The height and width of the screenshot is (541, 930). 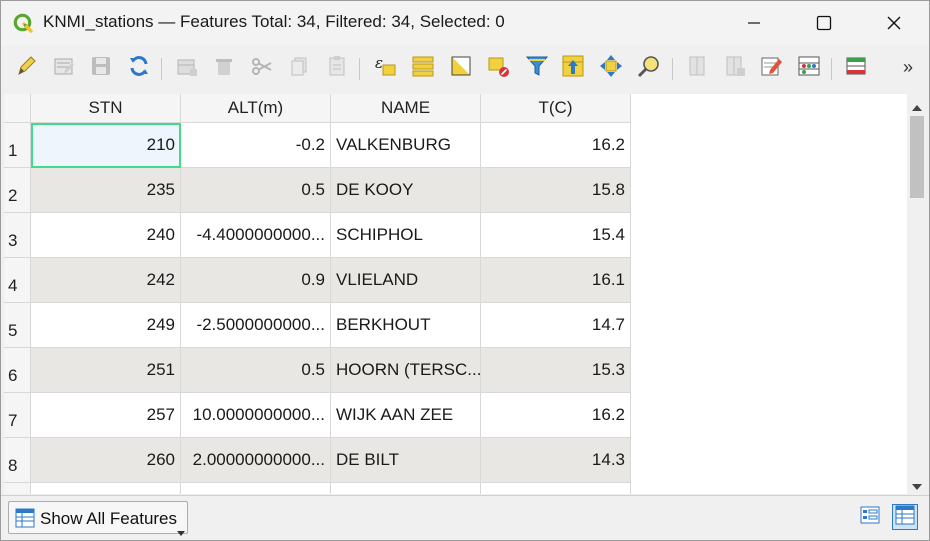 What do you see at coordinates (224, 68) in the screenshot?
I see `delete-feature-button` at bounding box center [224, 68].